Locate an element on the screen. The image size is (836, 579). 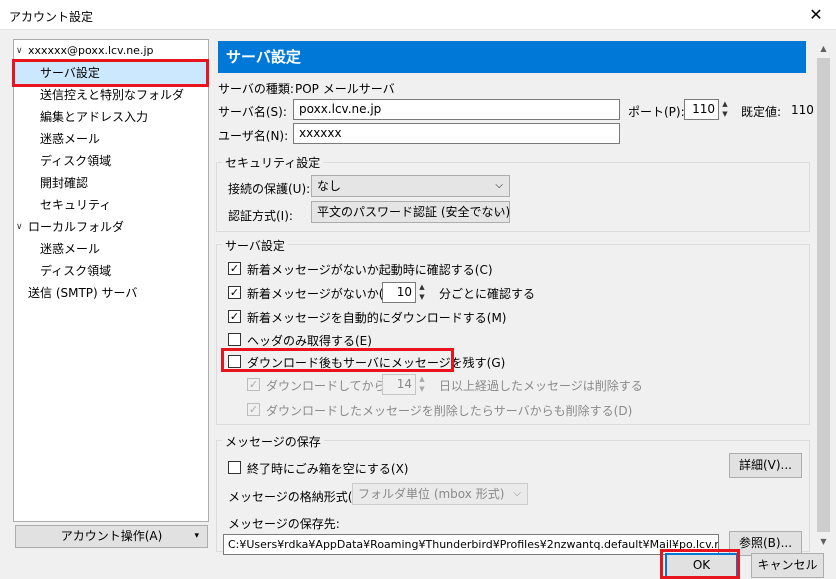
auto-download-checkbox: ✓ is located at coordinates (234, 316).